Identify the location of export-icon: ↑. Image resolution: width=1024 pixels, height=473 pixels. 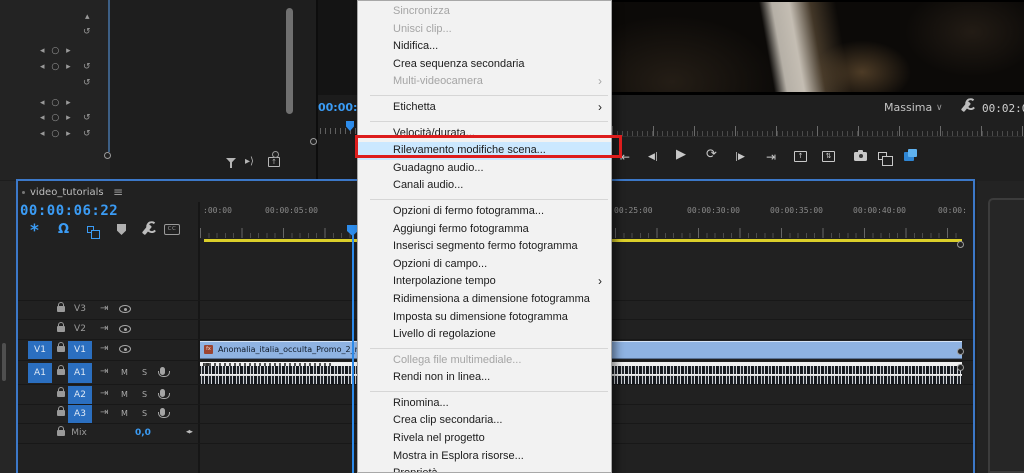
(274, 162).